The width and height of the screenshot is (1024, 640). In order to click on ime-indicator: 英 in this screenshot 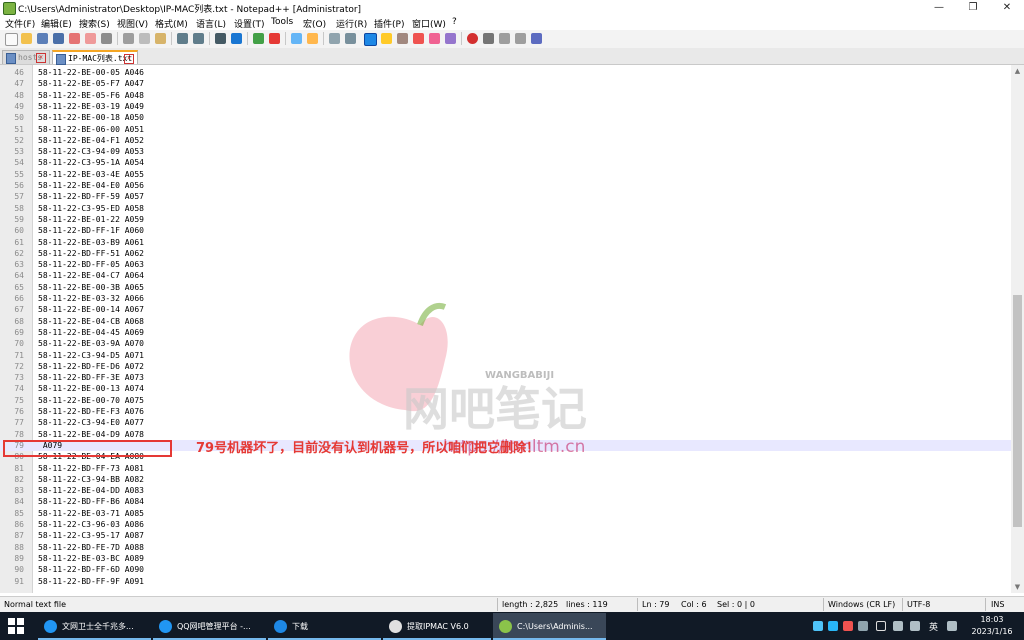, I will do `click(933, 626)`.